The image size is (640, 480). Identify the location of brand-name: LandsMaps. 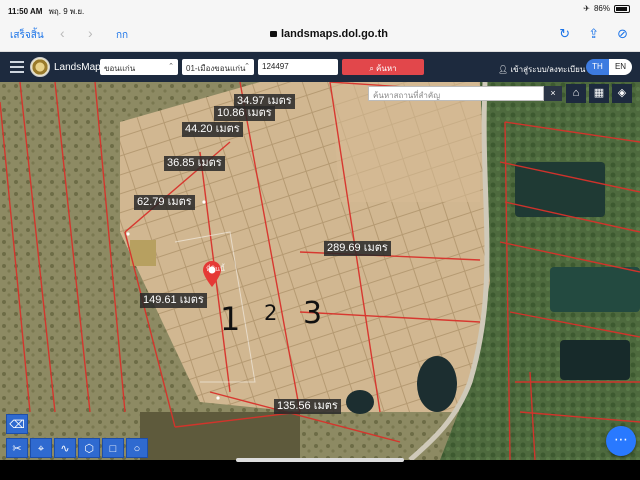
(80, 67).